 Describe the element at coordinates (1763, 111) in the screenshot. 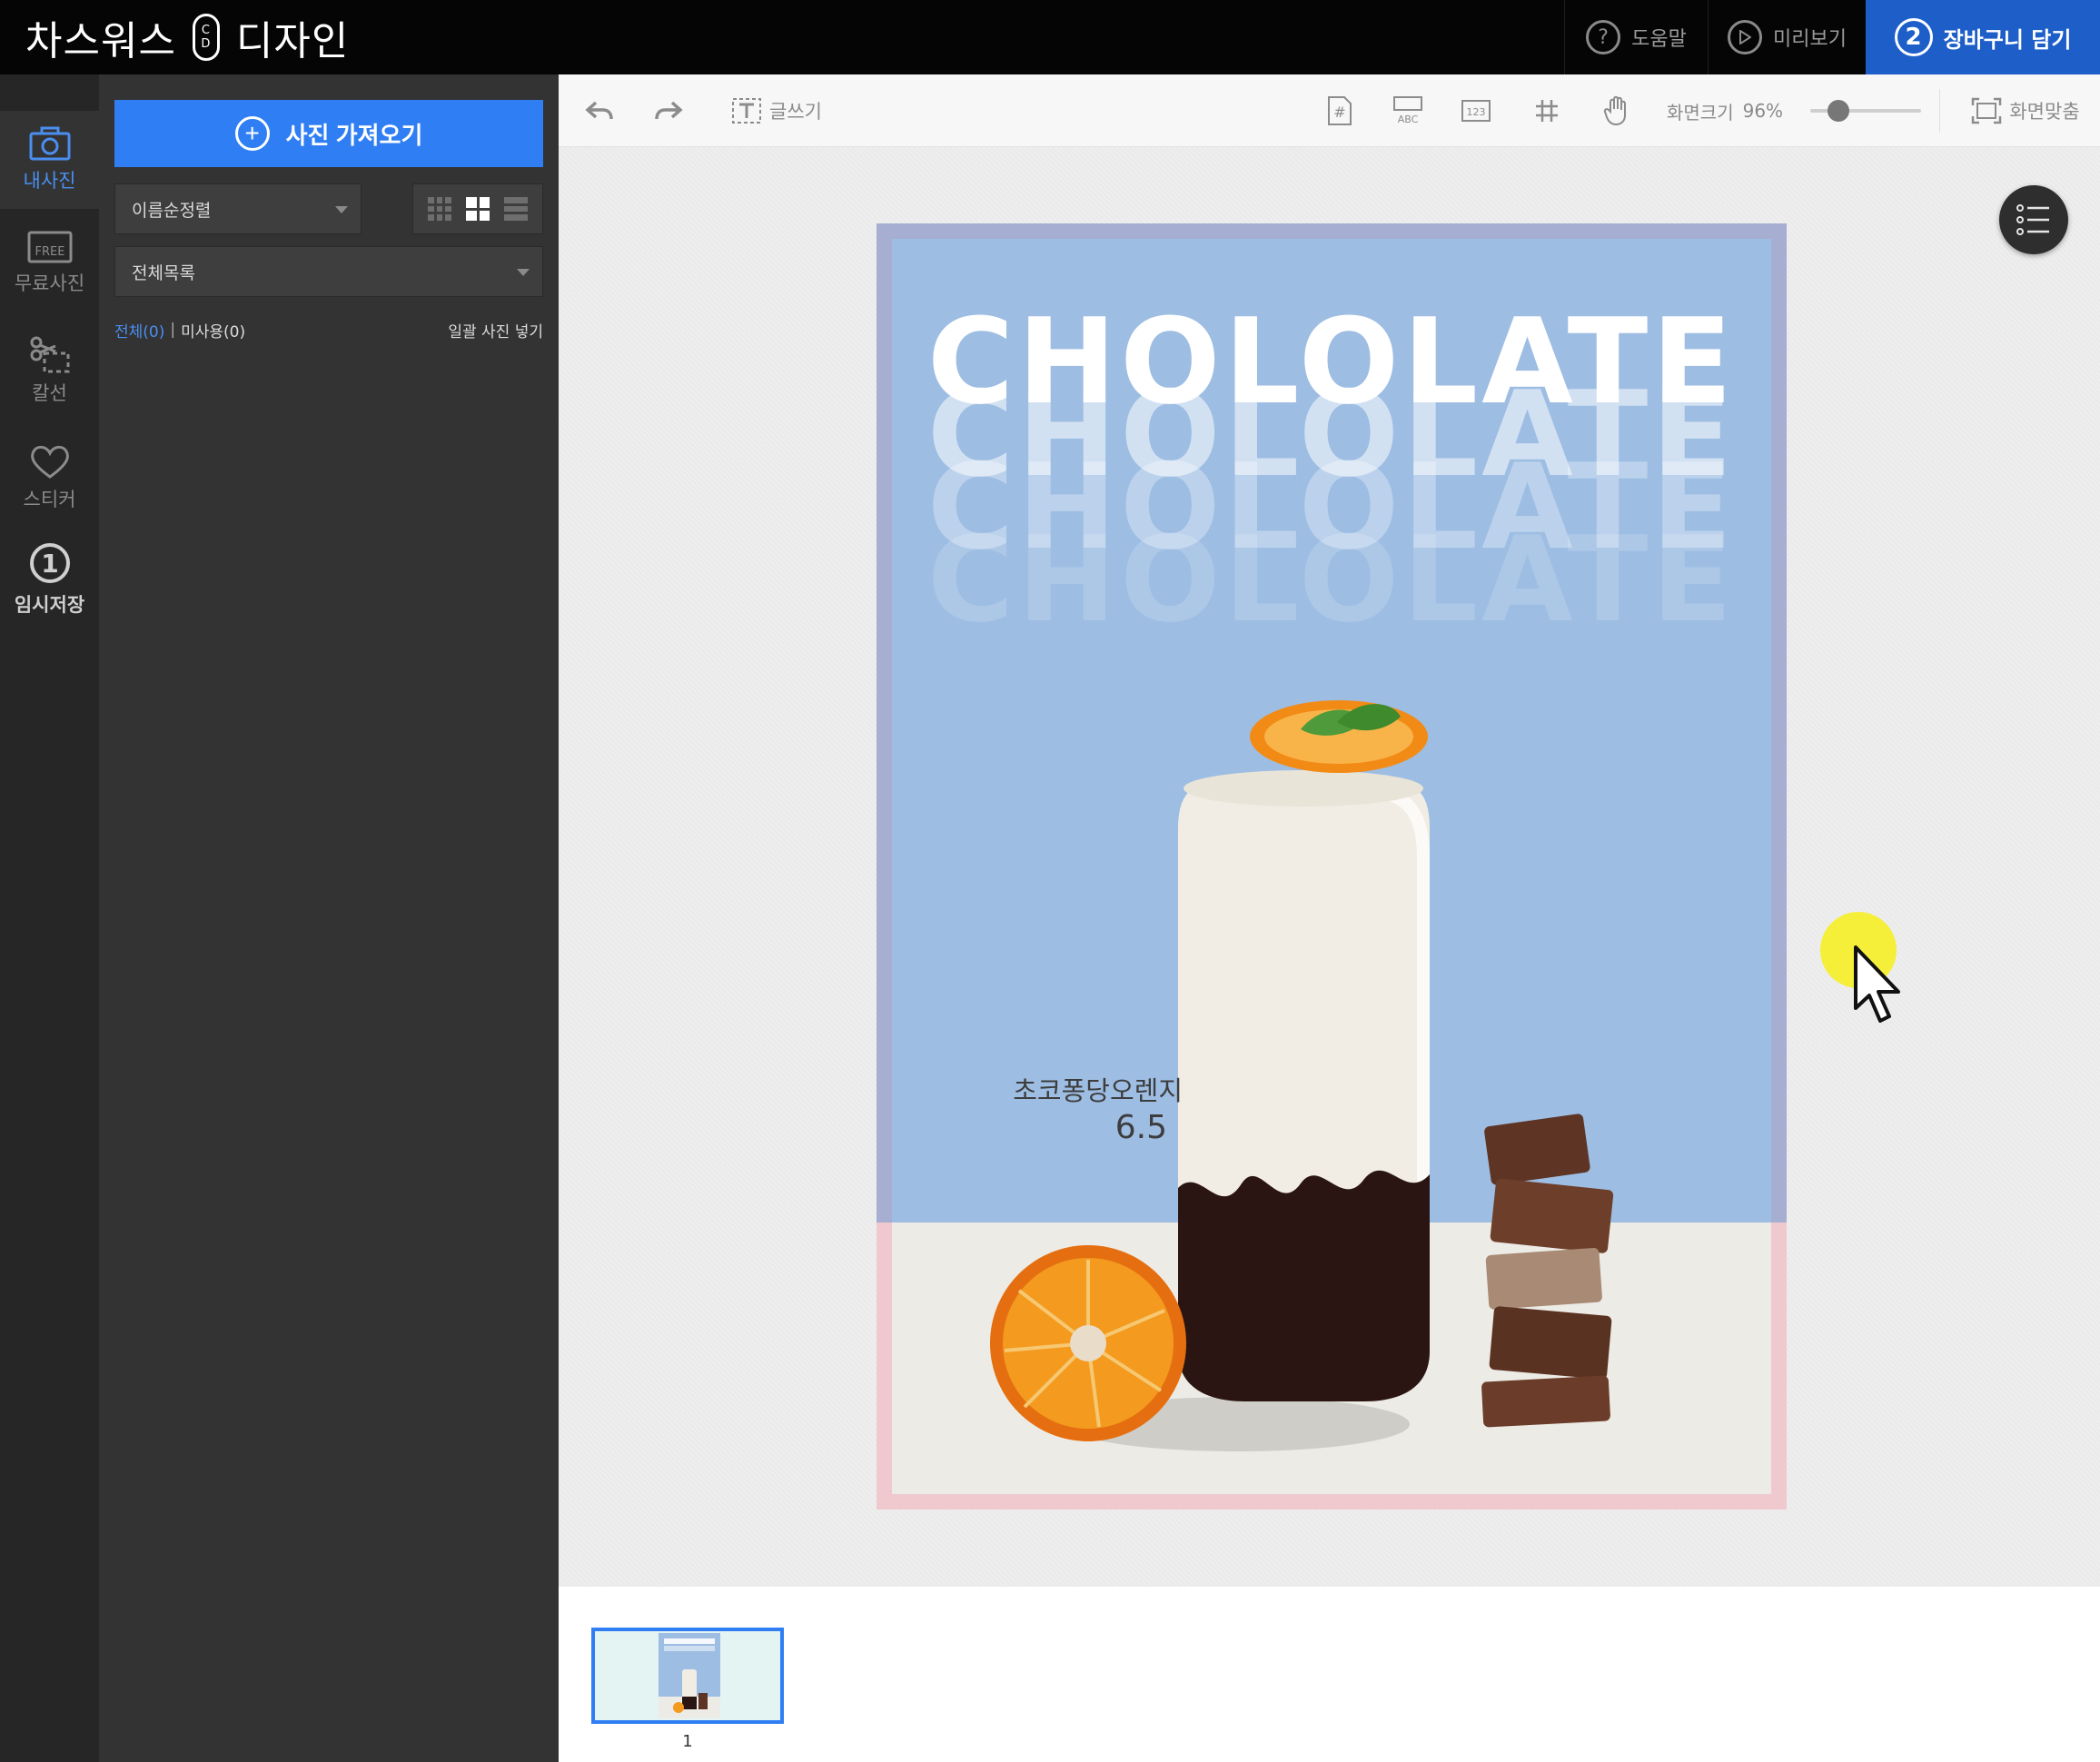

I see `zoom-value: 96%` at that location.